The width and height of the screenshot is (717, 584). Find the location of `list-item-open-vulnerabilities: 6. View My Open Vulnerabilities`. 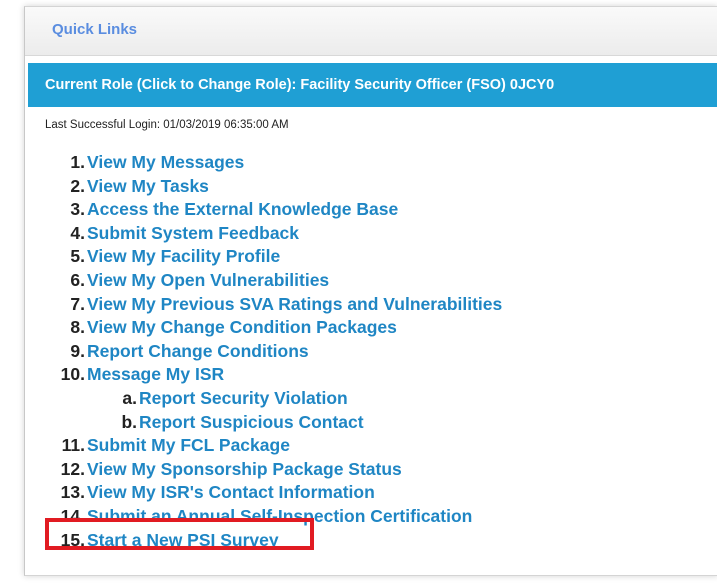

list-item-open-vulnerabilities: 6. View My Open Vulnerabilities is located at coordinates (379, 281).